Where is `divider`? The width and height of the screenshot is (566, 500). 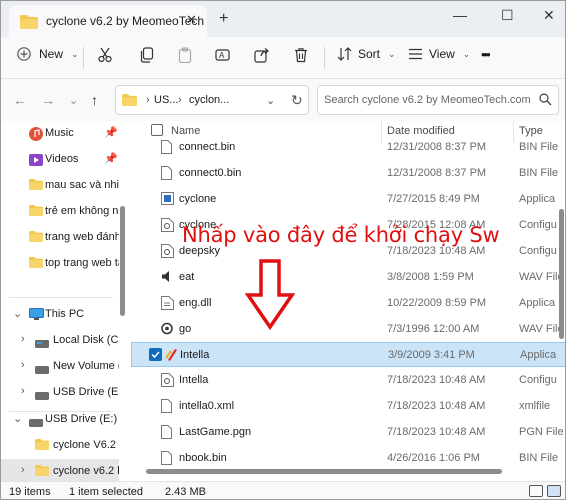 divider is located at coordinates (324, 58).